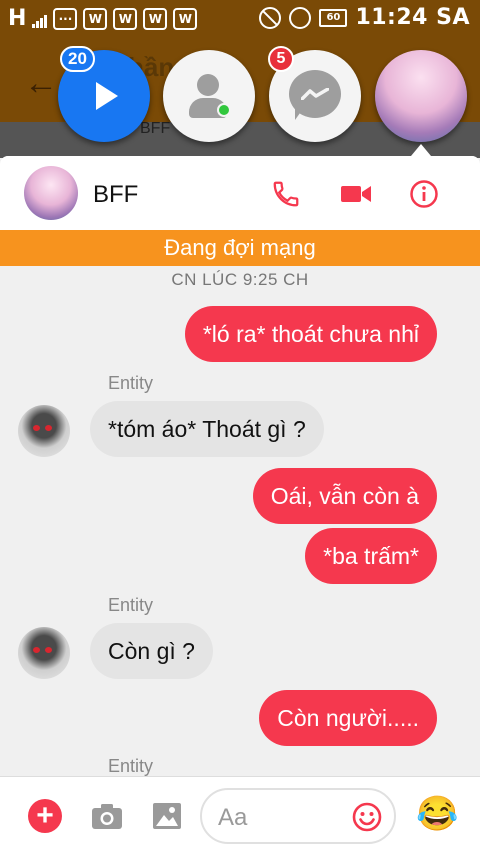  Describe the element at coordinates (45, 816) in the screenshot. I see `plus-icon: +` at that location.